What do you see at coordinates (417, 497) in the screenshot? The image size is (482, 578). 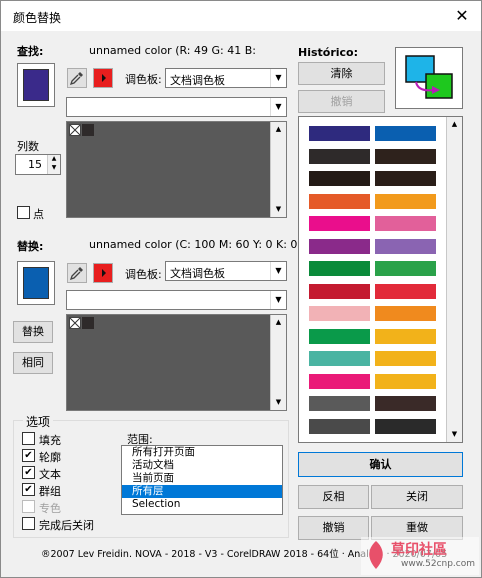 I see `close-button: 关闭` at bounding box center [417, 497].